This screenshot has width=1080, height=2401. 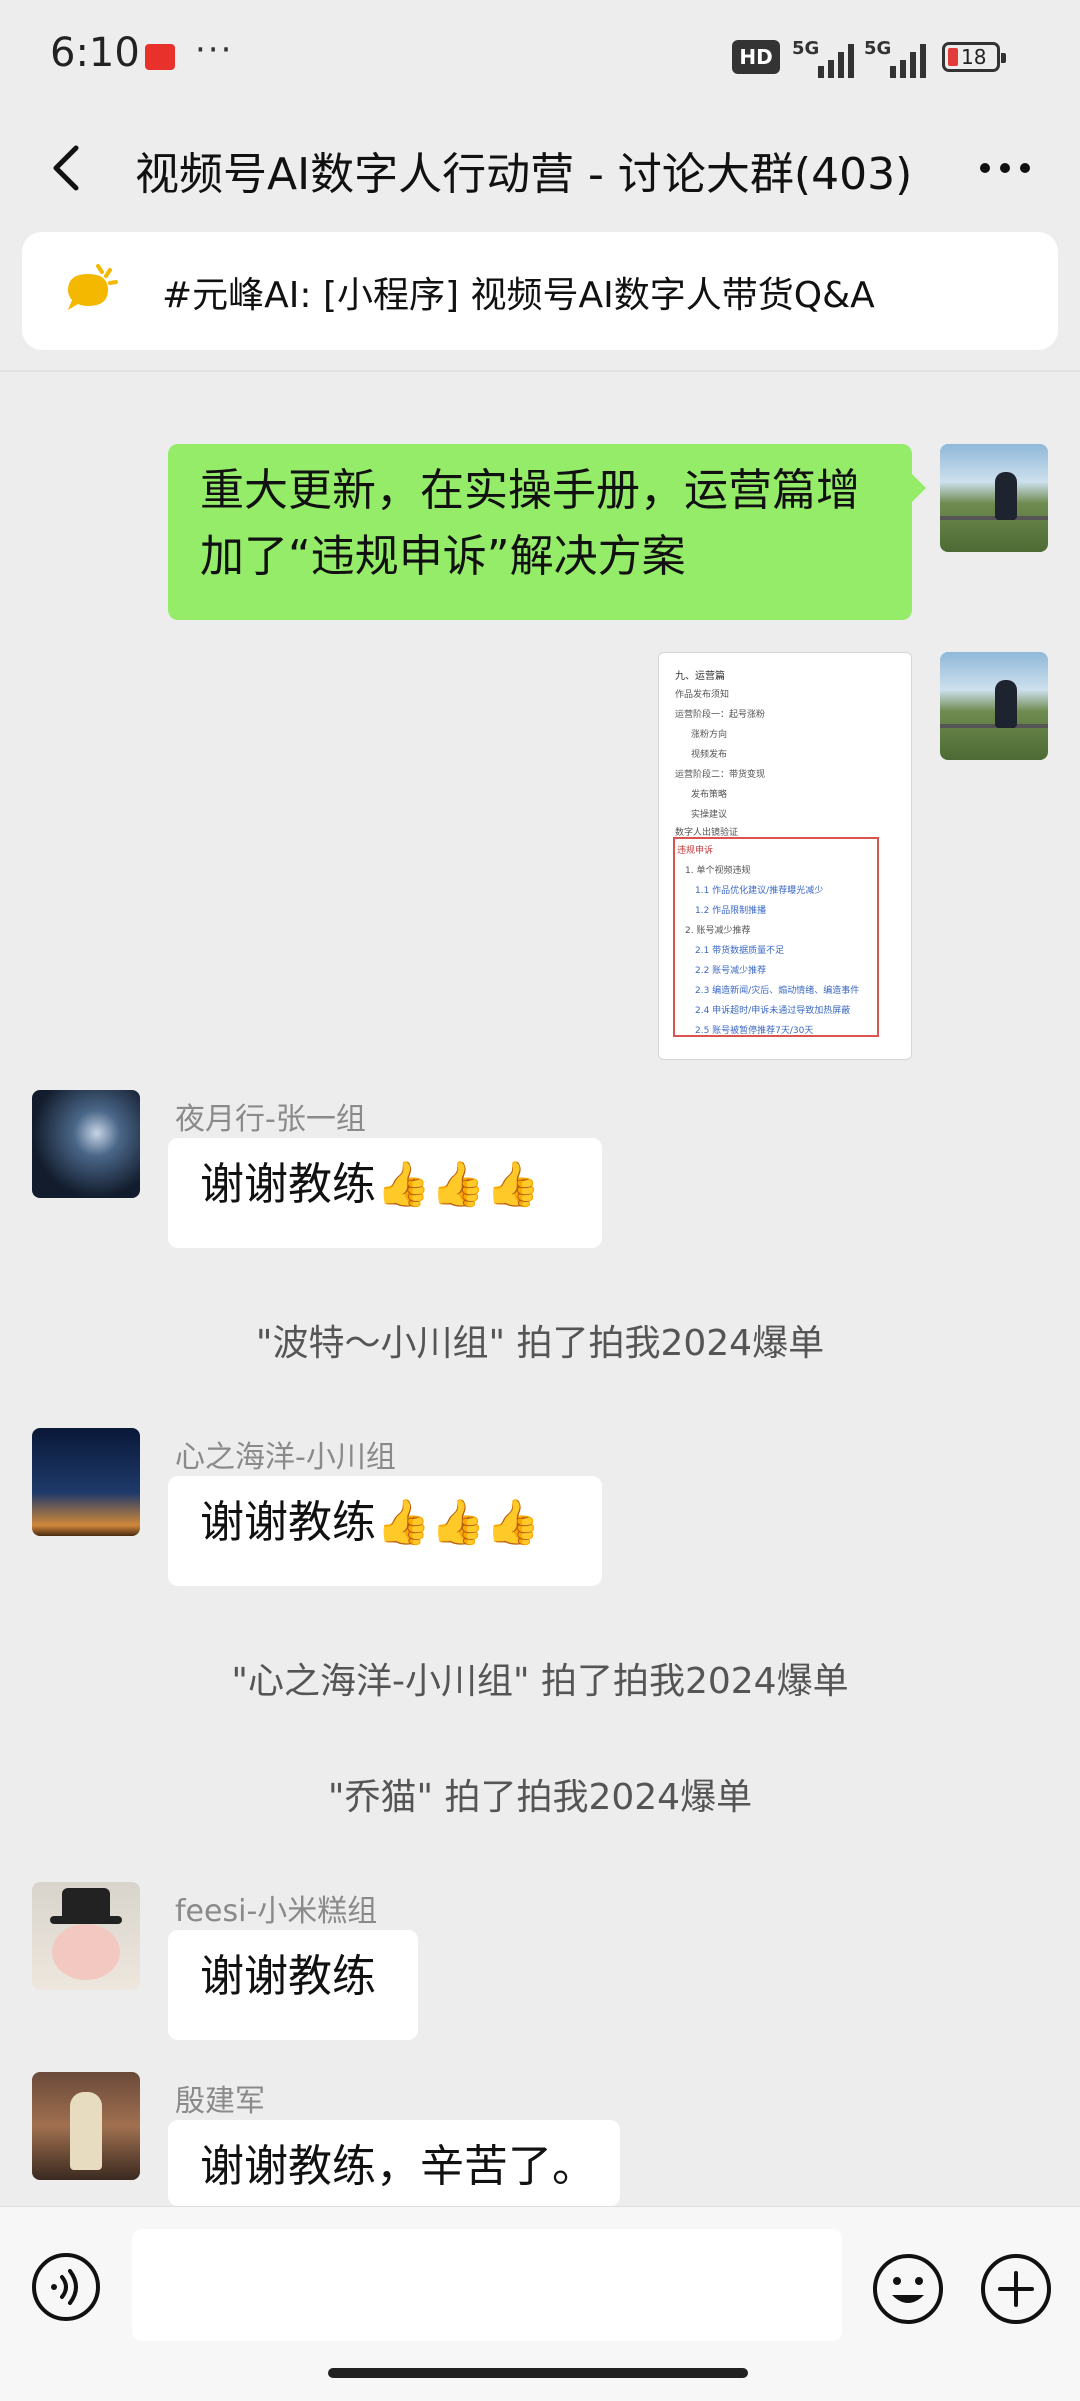 I want to click on sender-name: 夜月行-张一组, so click(x=270, y=1119).